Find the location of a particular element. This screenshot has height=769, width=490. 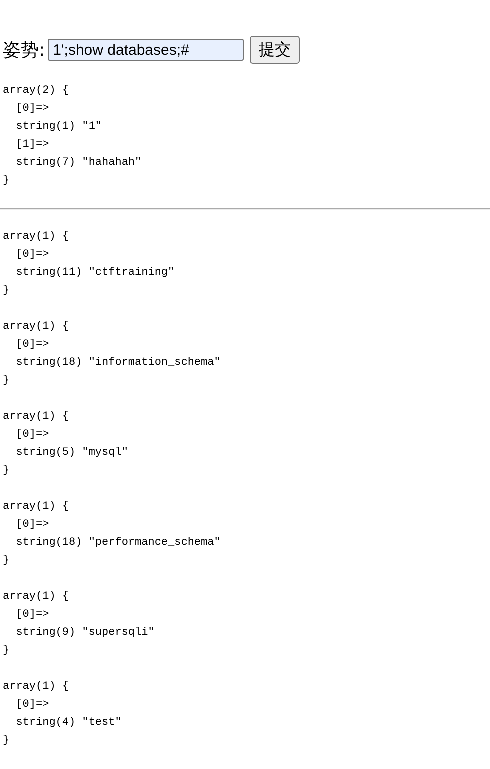

var-dump-output: array(1) { [0]=> string(18) "performance_schema" } is located at coordinates (112, 534).